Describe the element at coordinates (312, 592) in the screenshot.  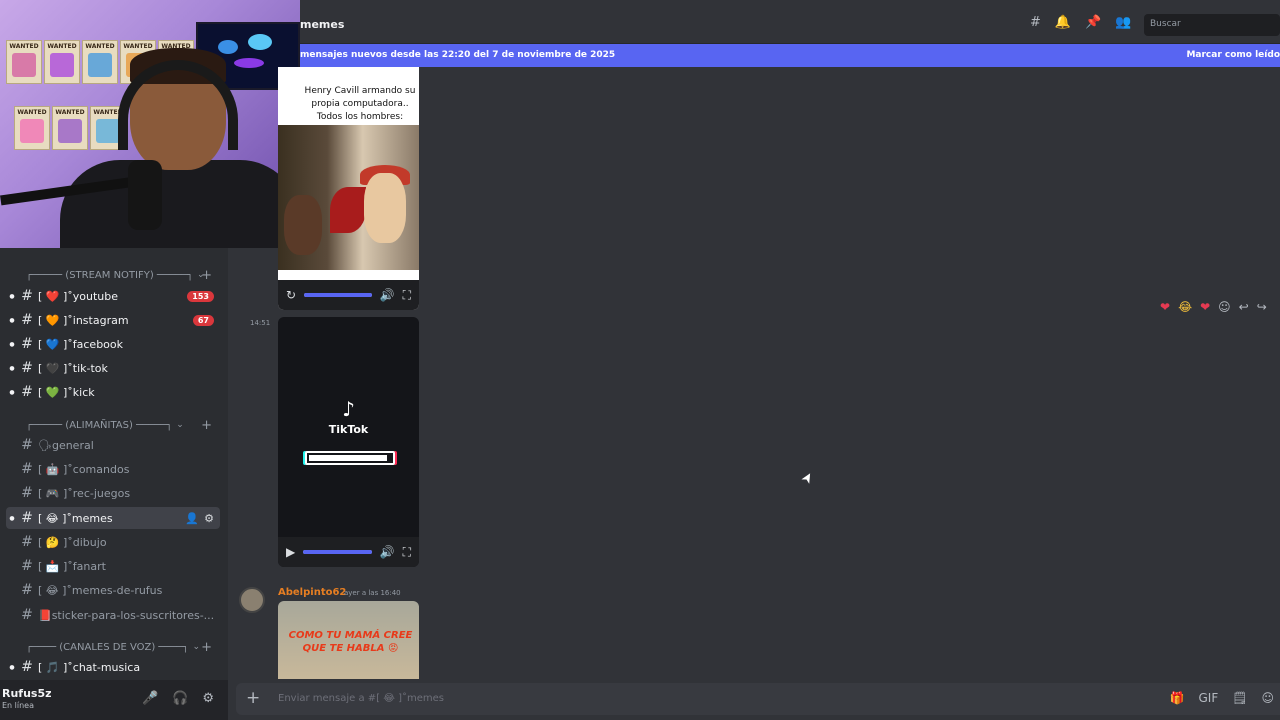
I see `message-author: Abelpinto62` at that location.